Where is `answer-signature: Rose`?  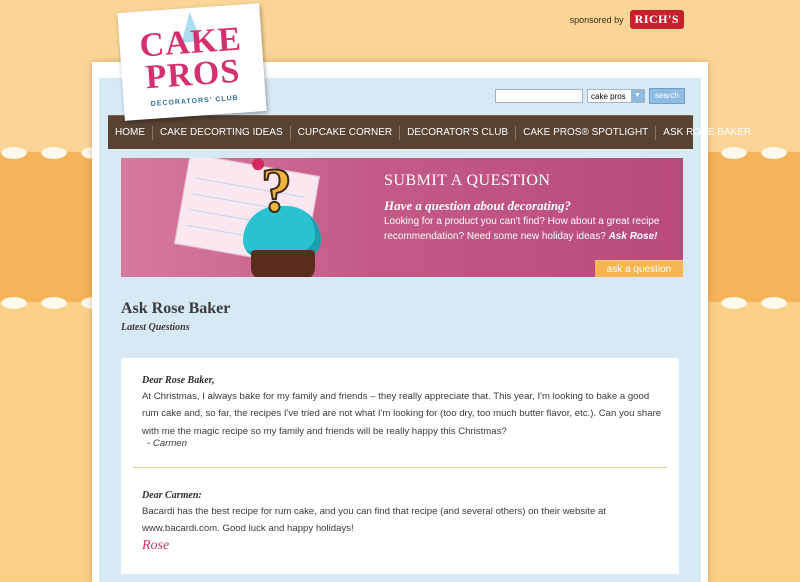 answer-signature: Rose is located at coordinates (156, 545).